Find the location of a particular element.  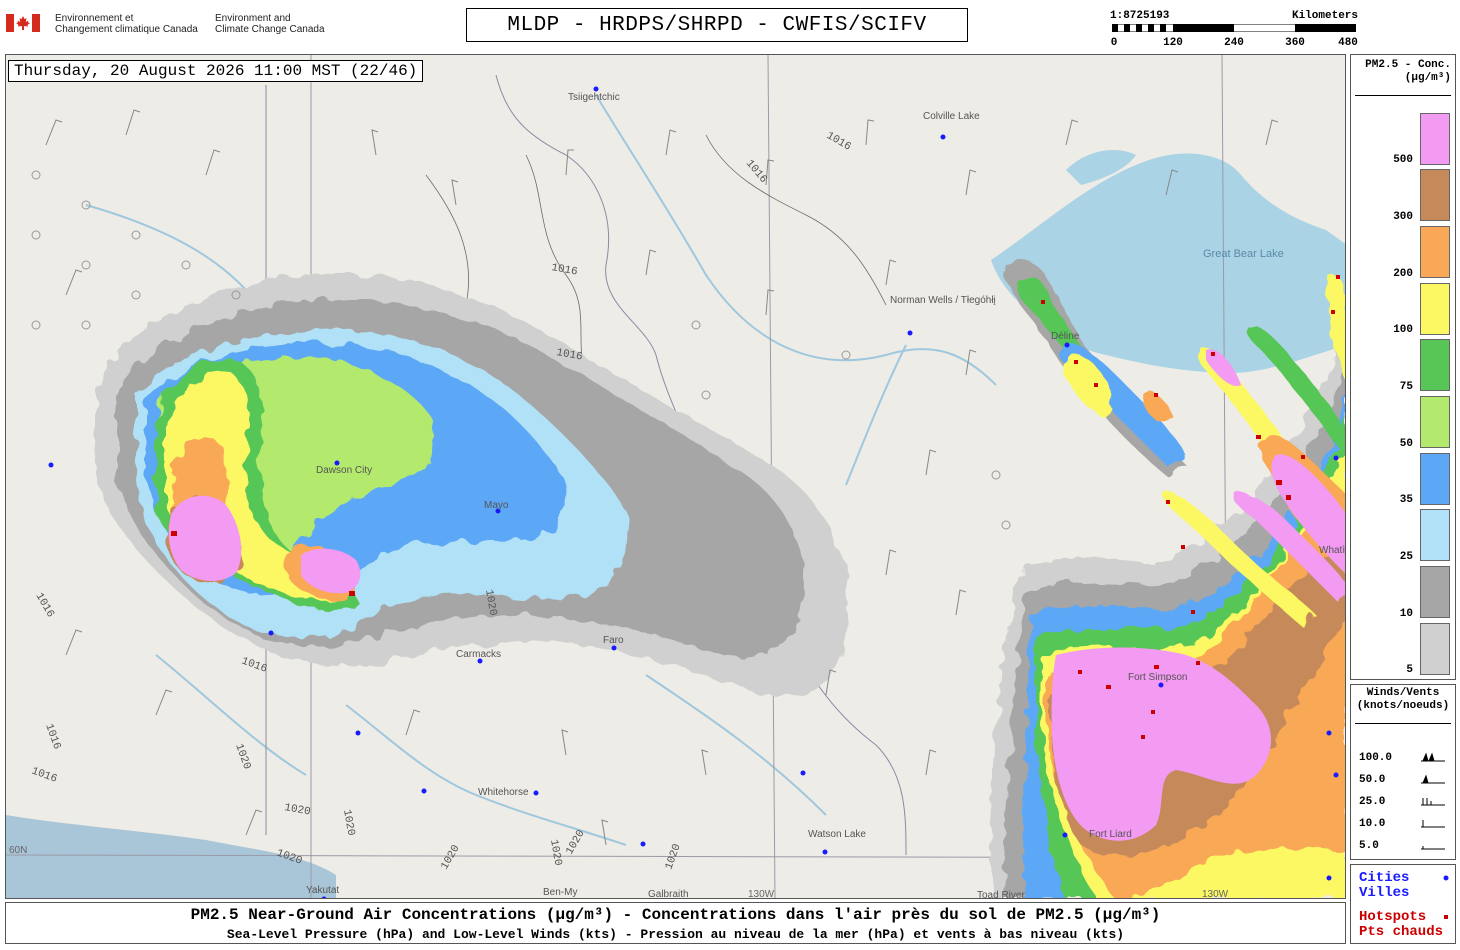

wind-legend-row: 25.0 is located at coordinates (1404, 802).